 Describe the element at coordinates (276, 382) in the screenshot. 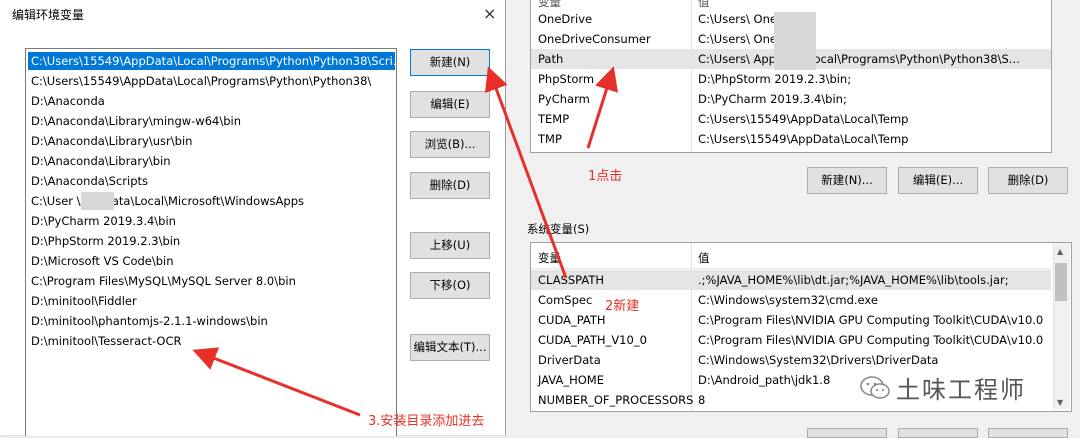

I see `arrow-step3` at that location.